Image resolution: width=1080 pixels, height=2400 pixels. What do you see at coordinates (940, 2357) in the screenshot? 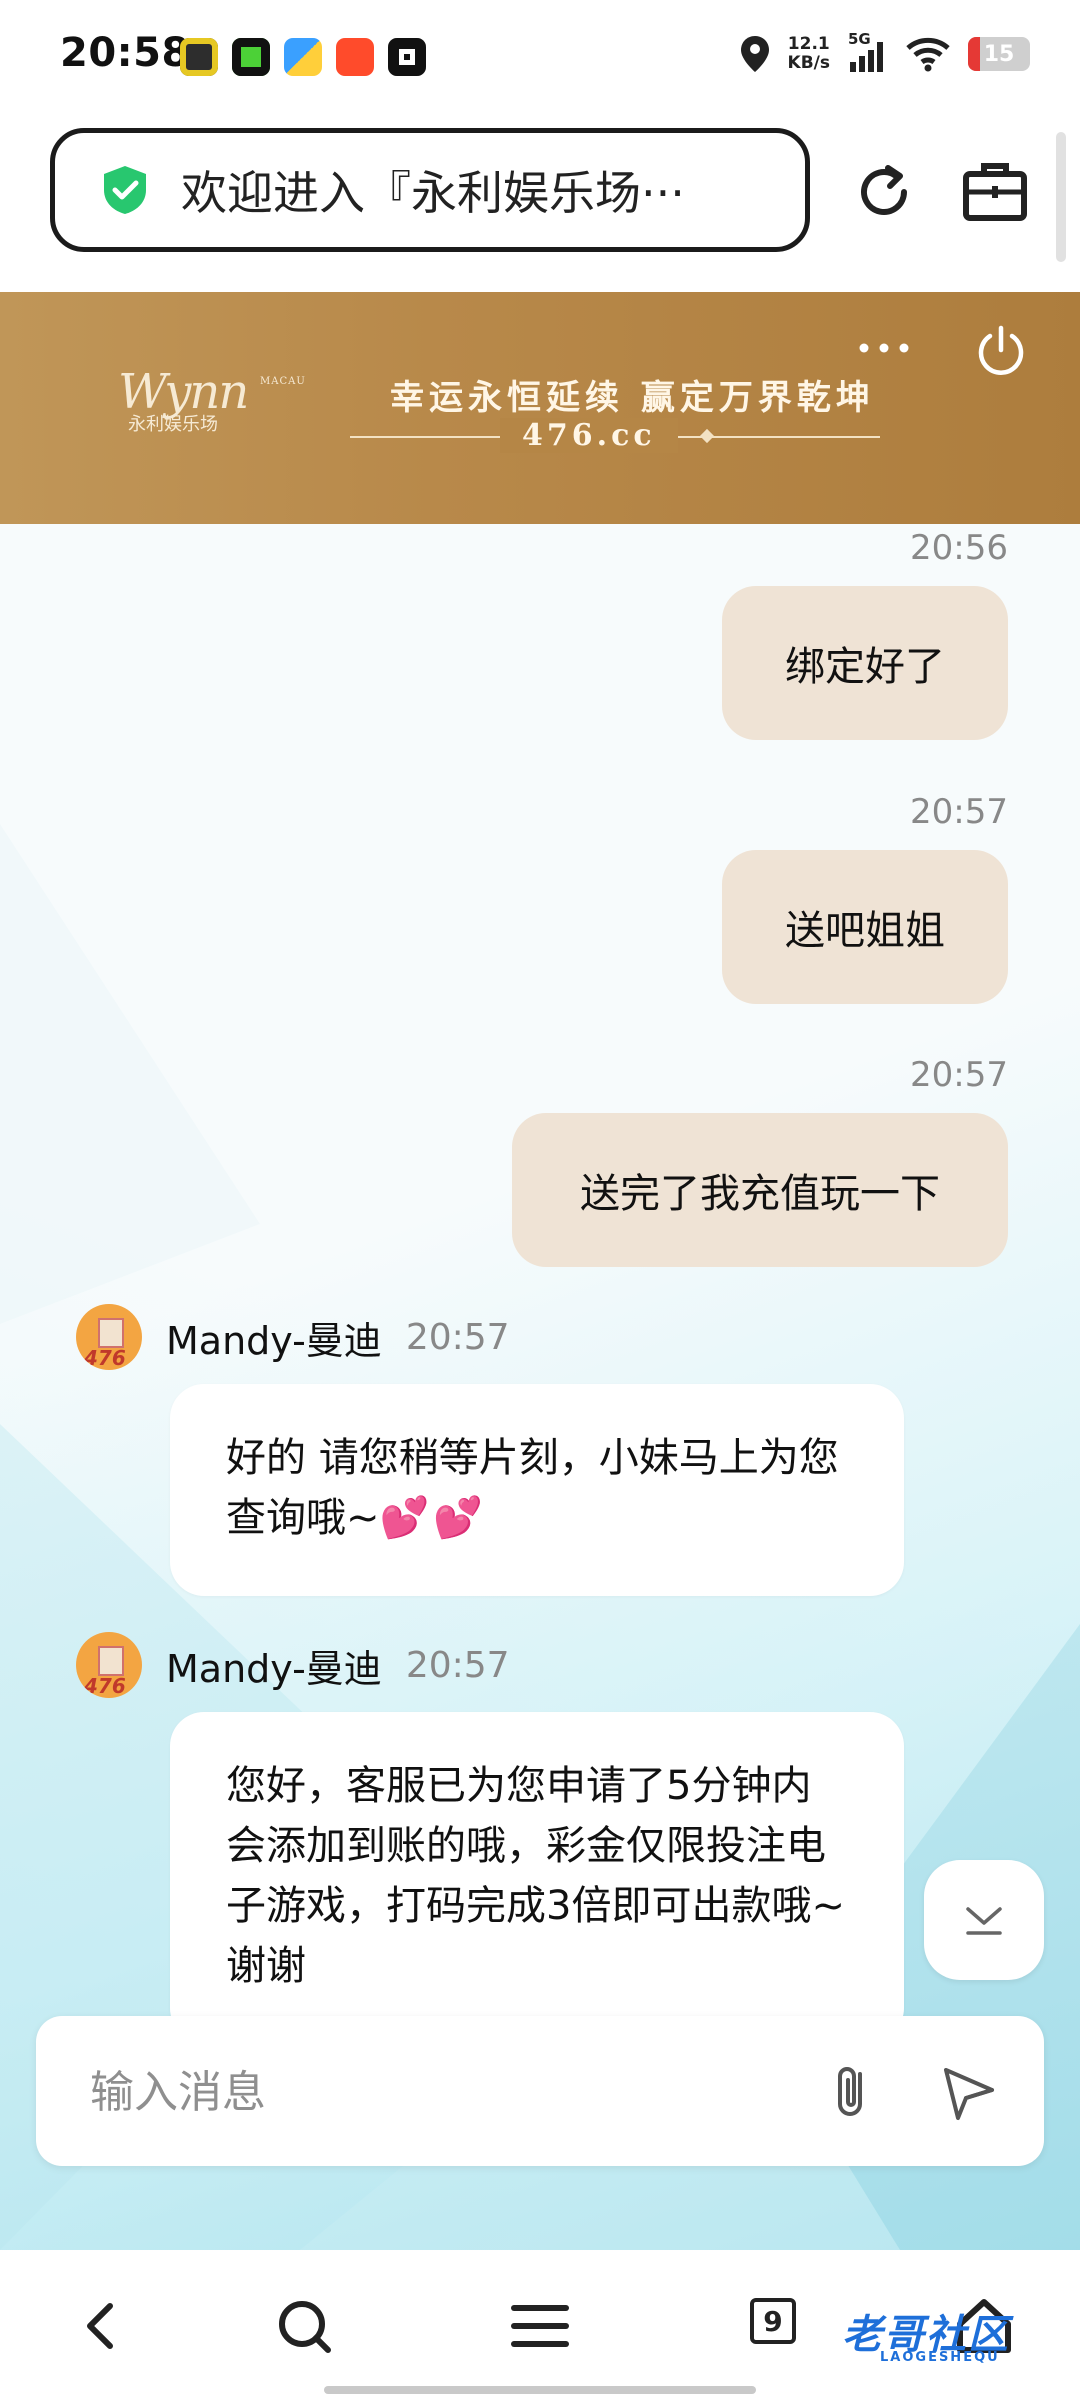
I see `watermark-subtitle: LAOGESHEQU` at bounding box center [940, 2357].